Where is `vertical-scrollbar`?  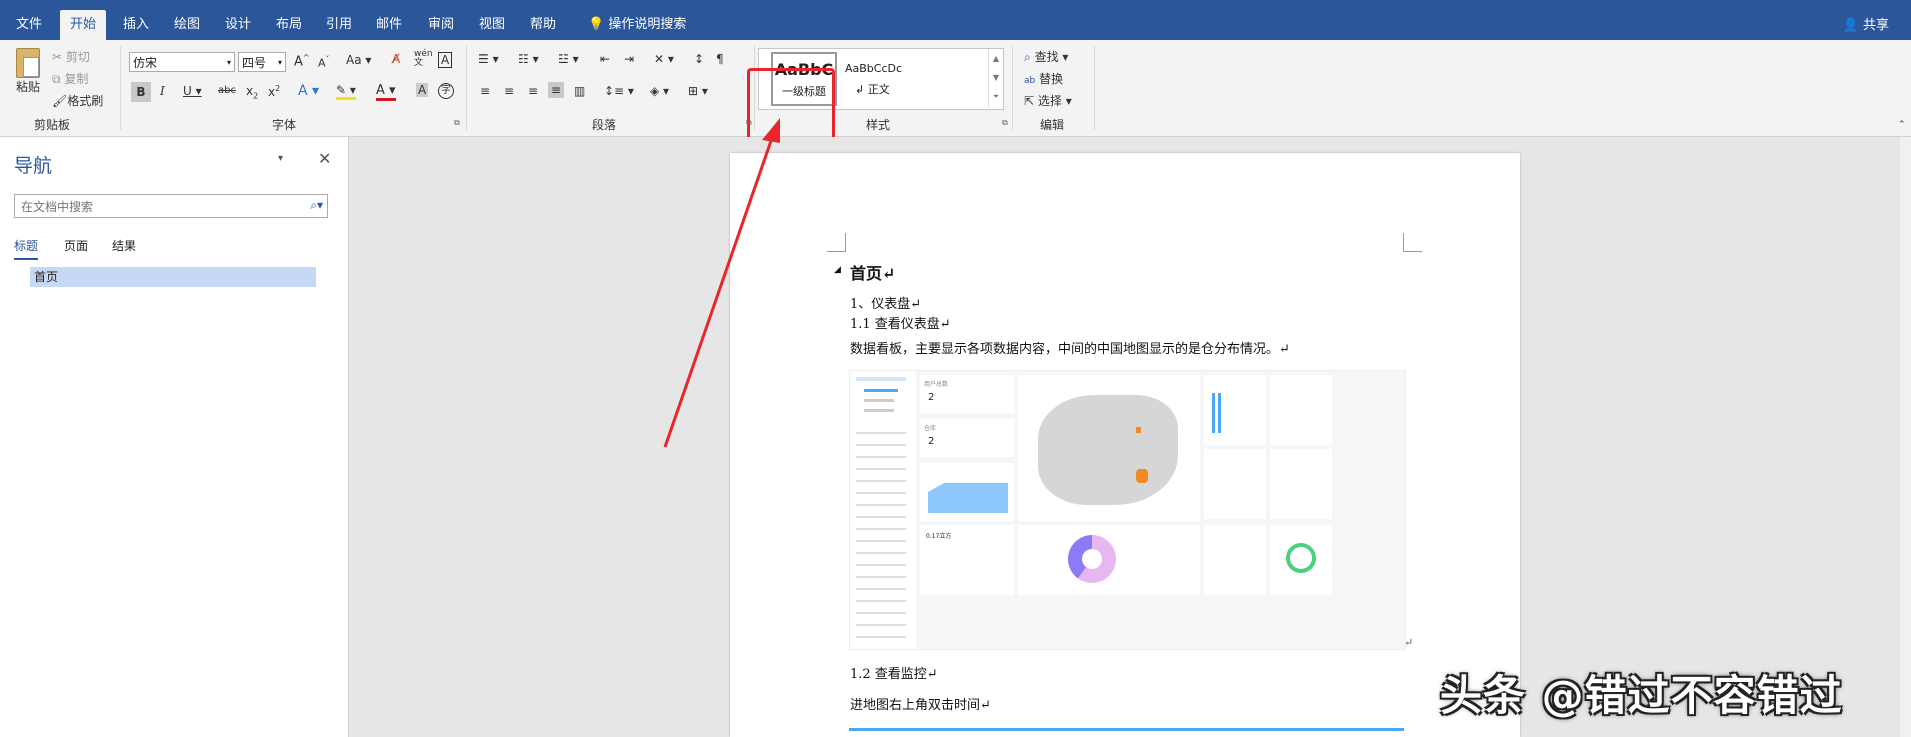
vertical-scrollbar is located at coordinates (1905, 437).